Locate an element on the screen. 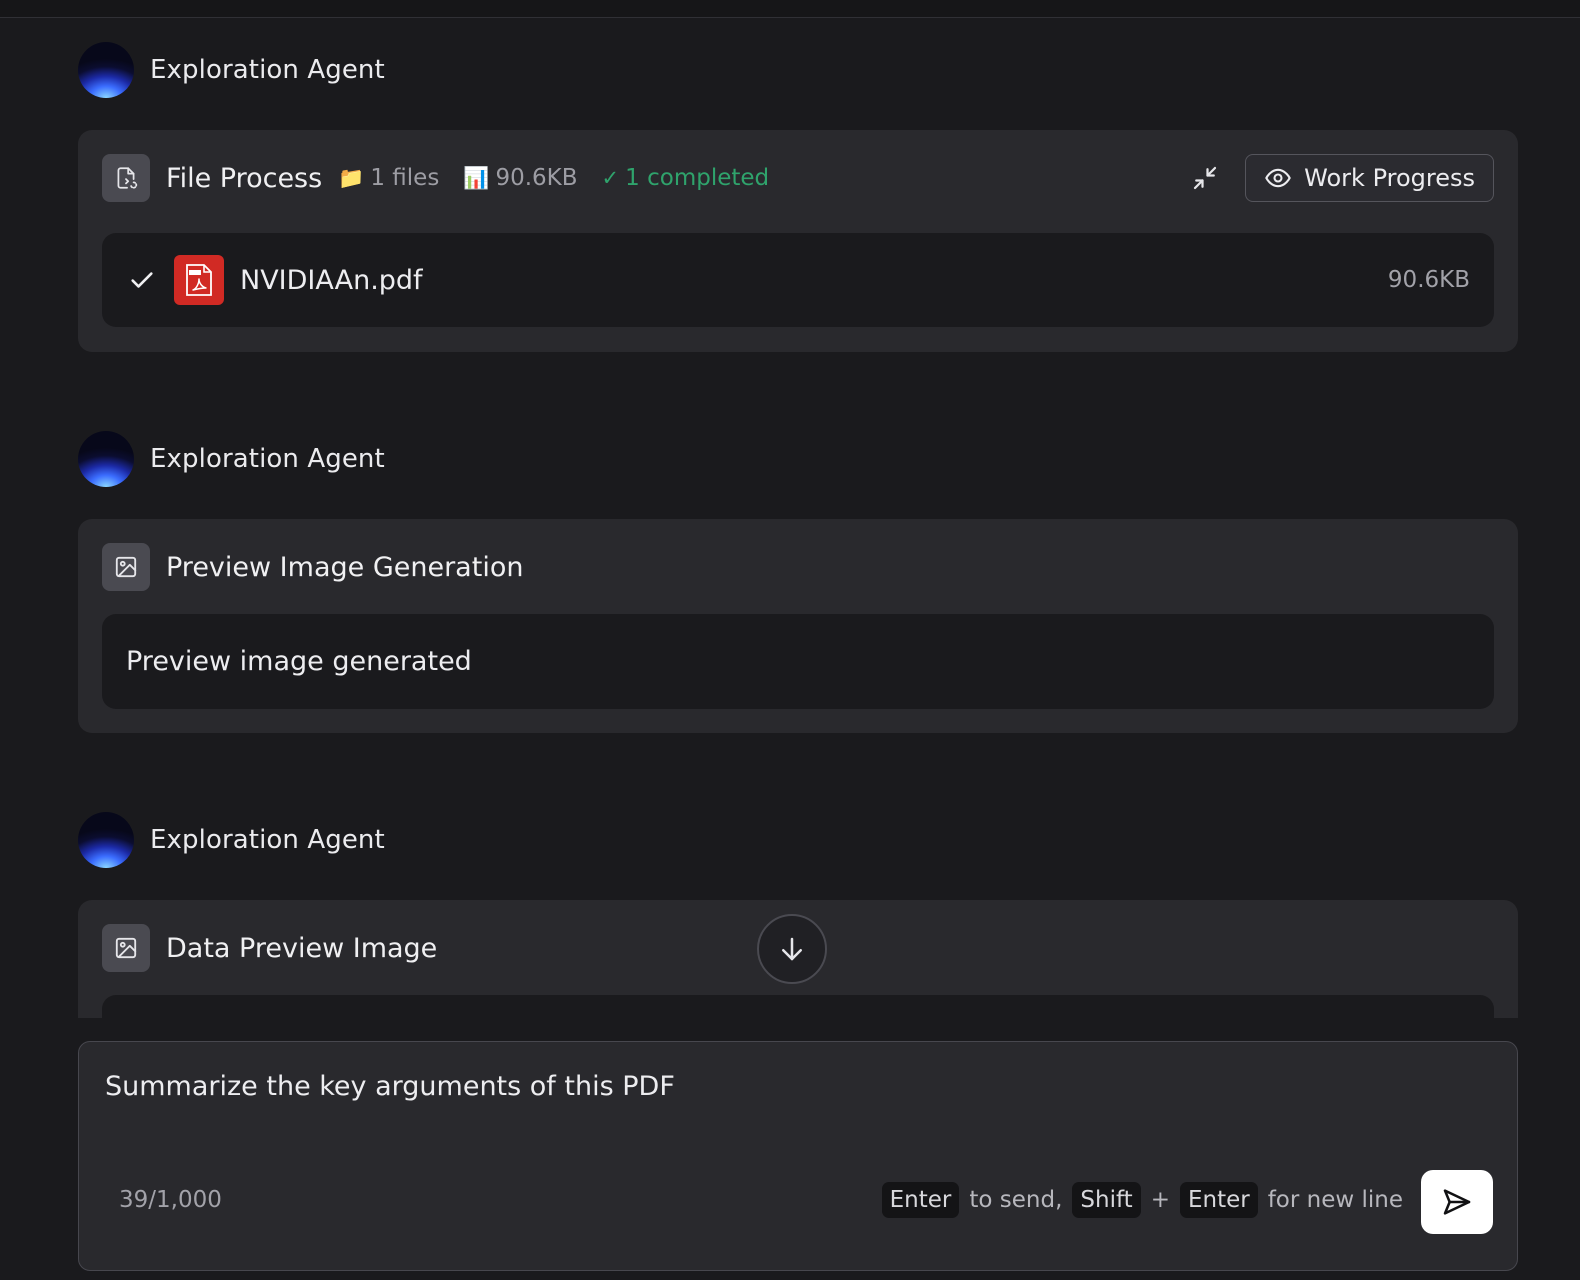  character-count: 39/1,000 is located at coordinates (170, 1200).